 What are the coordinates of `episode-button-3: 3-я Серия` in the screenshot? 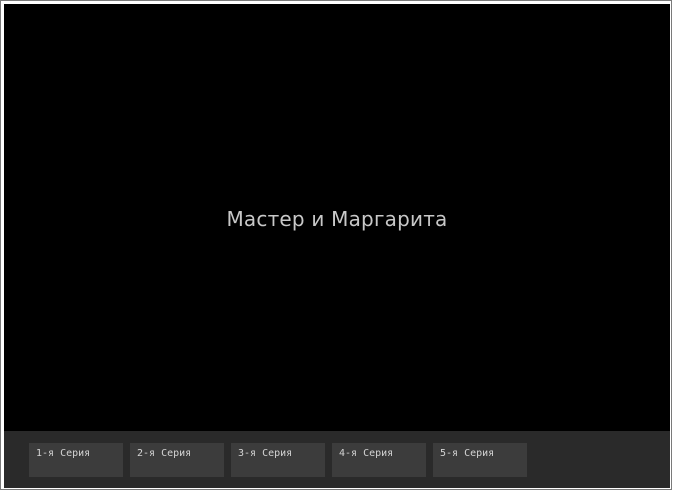 It's located at (278, 460).